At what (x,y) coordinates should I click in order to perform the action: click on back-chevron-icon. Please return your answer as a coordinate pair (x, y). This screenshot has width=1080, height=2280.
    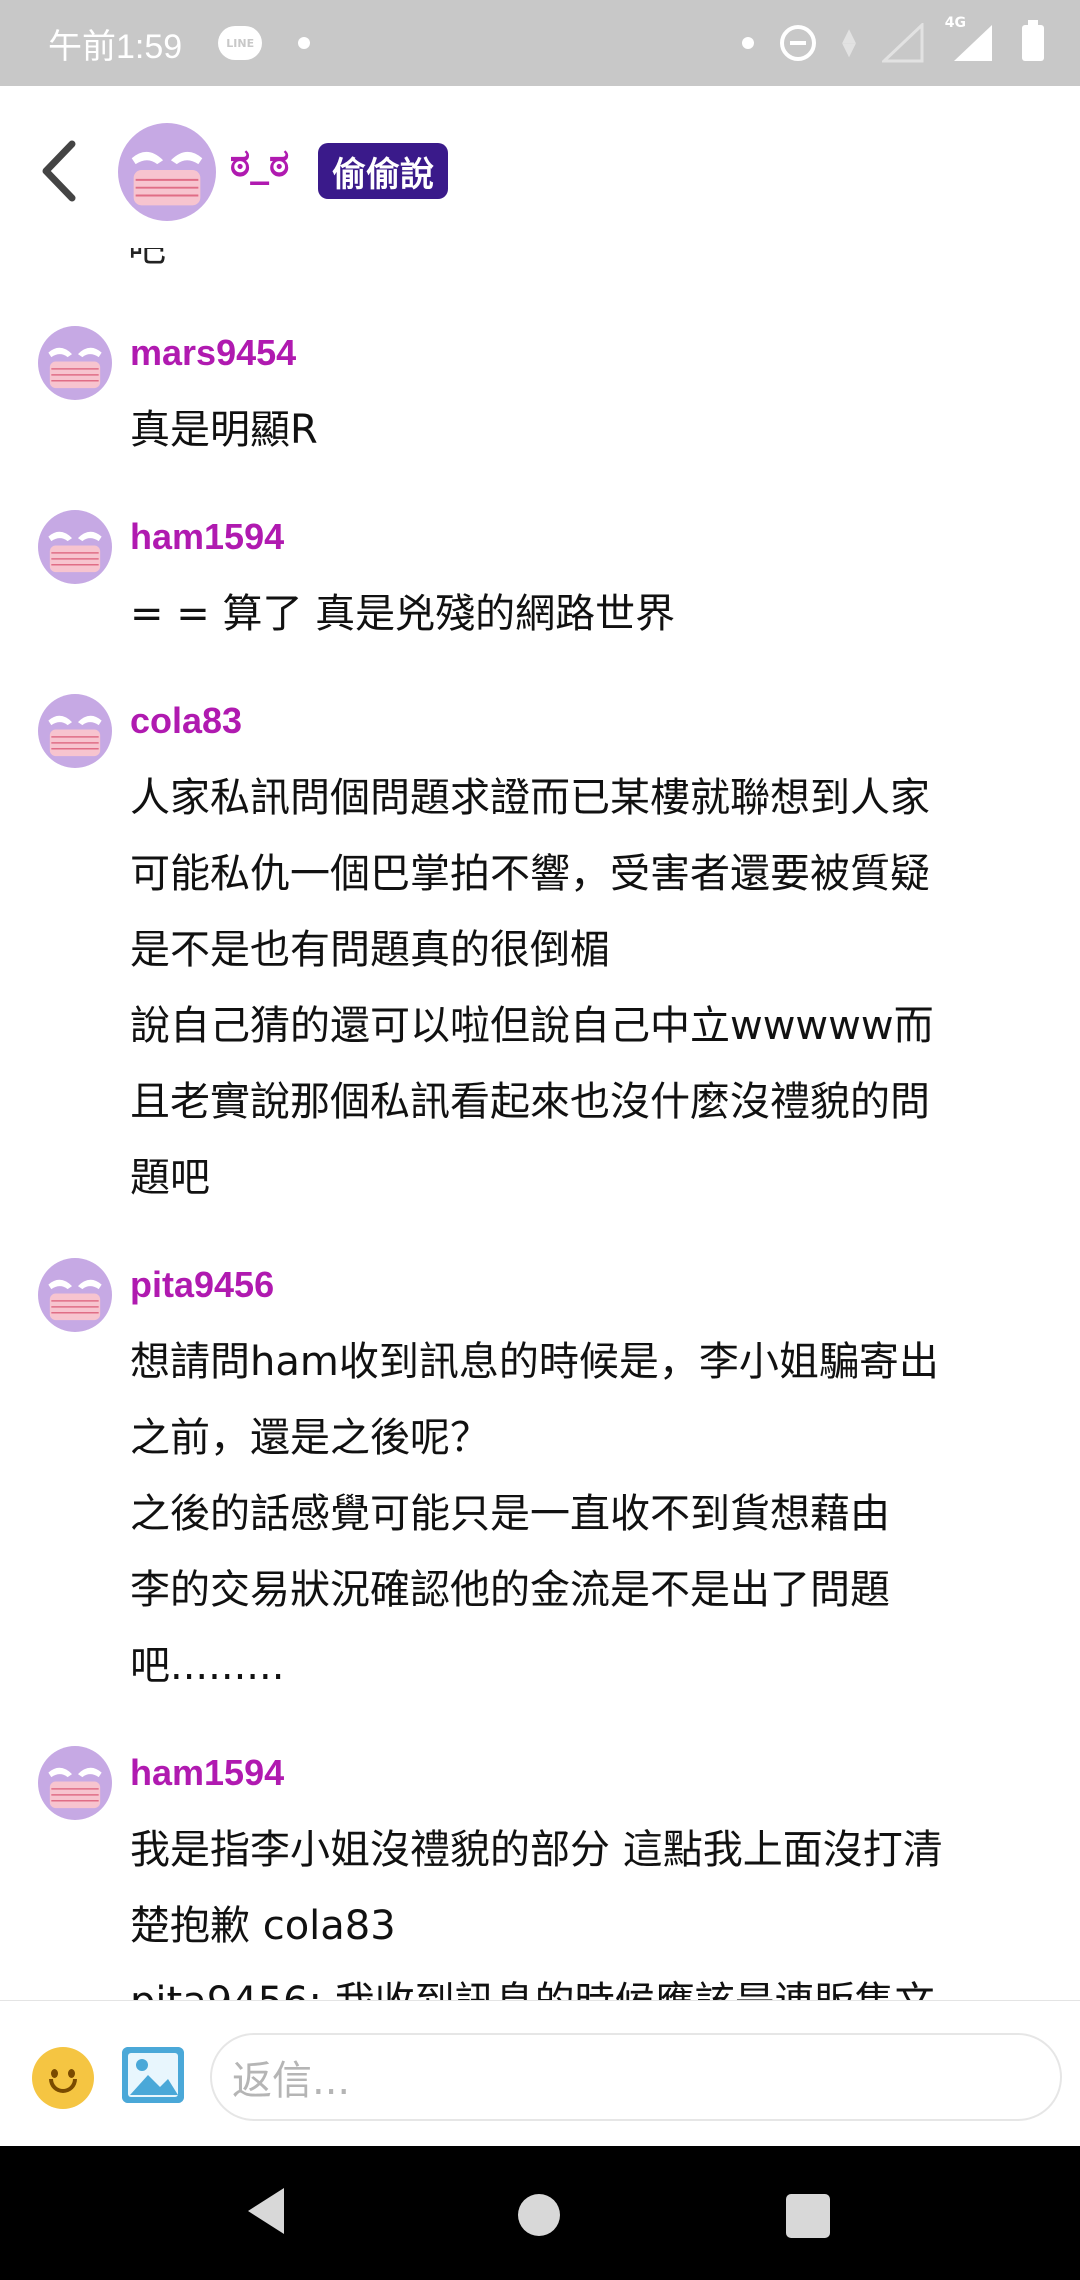
    Looking at the image, I should click on (61, 171).